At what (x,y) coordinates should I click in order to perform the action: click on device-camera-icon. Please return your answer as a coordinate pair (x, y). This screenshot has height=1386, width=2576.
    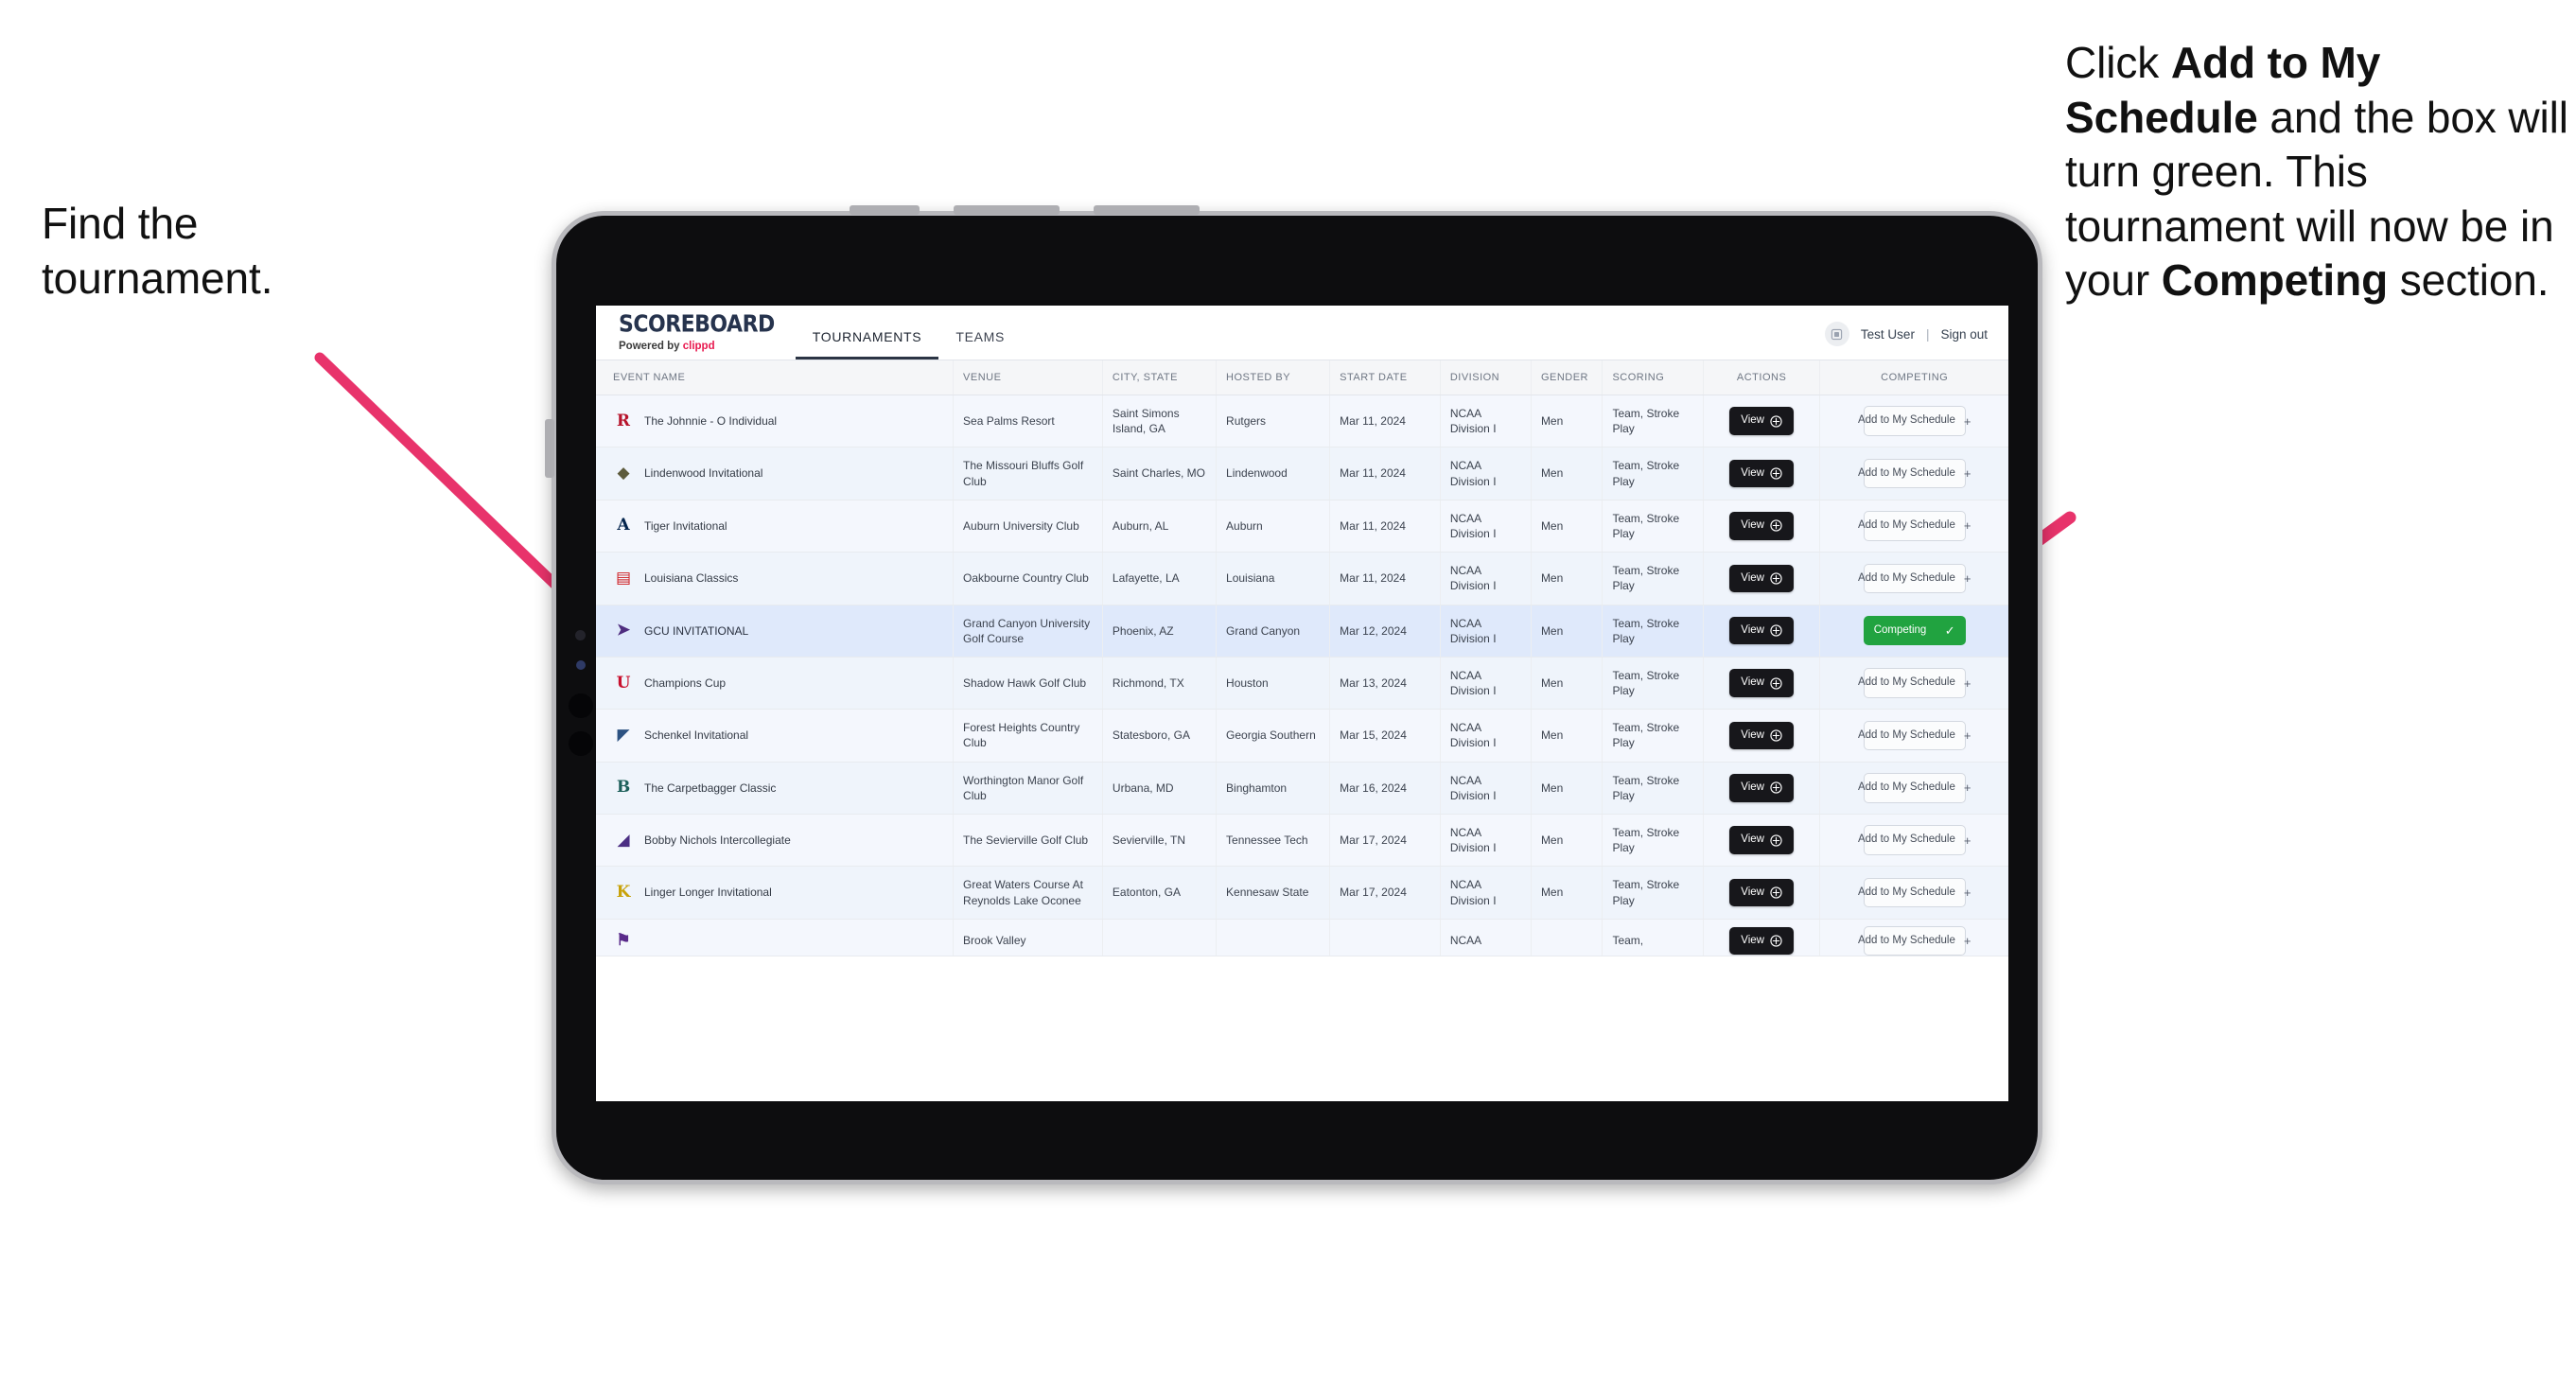
    Looking at the image, I should click on (581, 635).